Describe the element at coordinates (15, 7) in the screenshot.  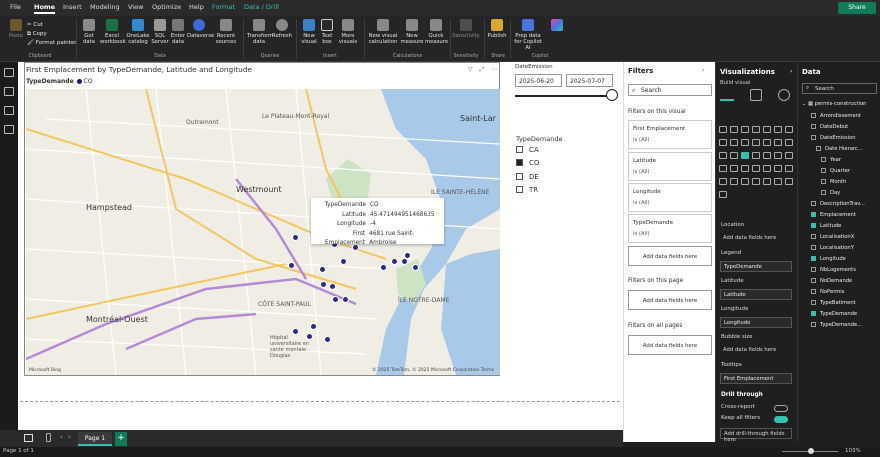
I see `menu-file: File` at that location.